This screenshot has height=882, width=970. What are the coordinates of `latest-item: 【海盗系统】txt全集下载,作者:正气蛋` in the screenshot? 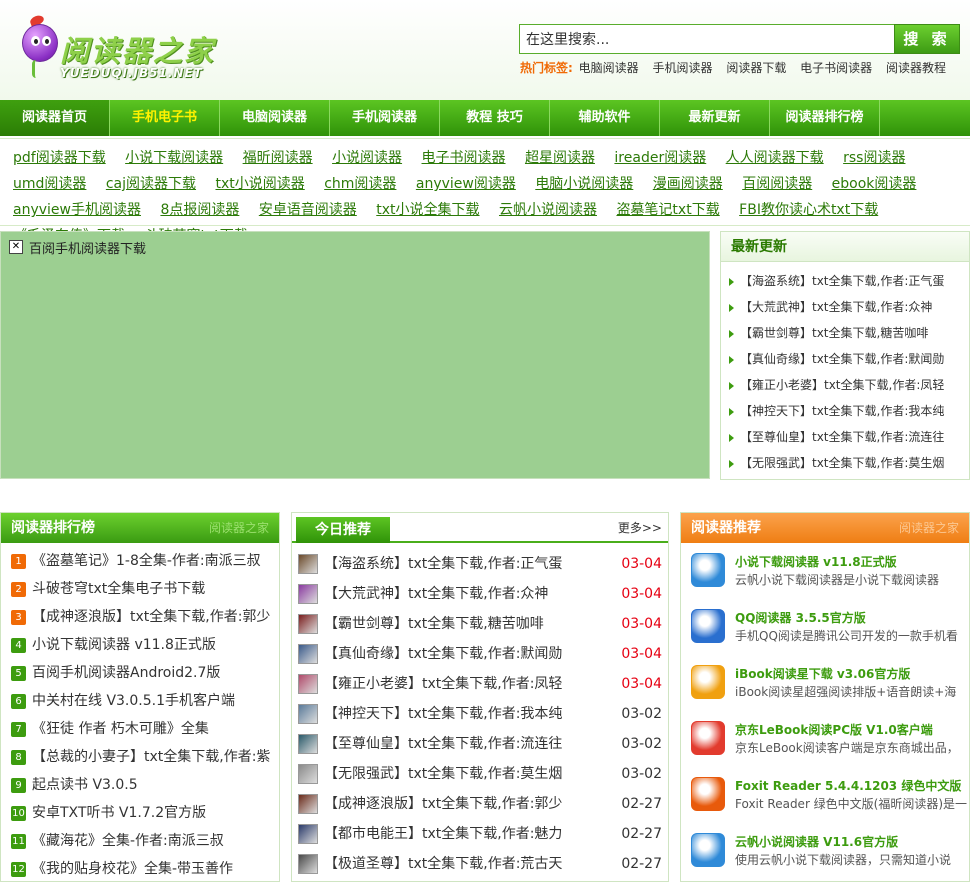 It's located at (848, 281).